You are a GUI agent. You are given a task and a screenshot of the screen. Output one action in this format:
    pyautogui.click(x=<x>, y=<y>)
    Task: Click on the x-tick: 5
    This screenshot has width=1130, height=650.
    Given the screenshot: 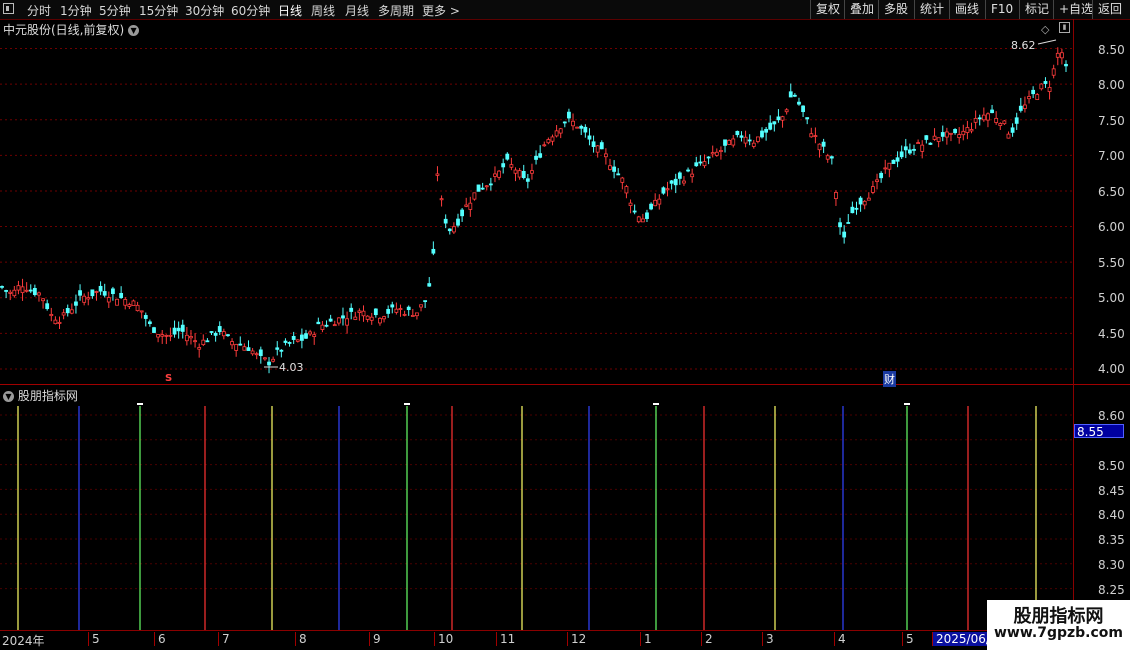 What is the action you would take?
    pyautogui.click(x=94, y=639)
    